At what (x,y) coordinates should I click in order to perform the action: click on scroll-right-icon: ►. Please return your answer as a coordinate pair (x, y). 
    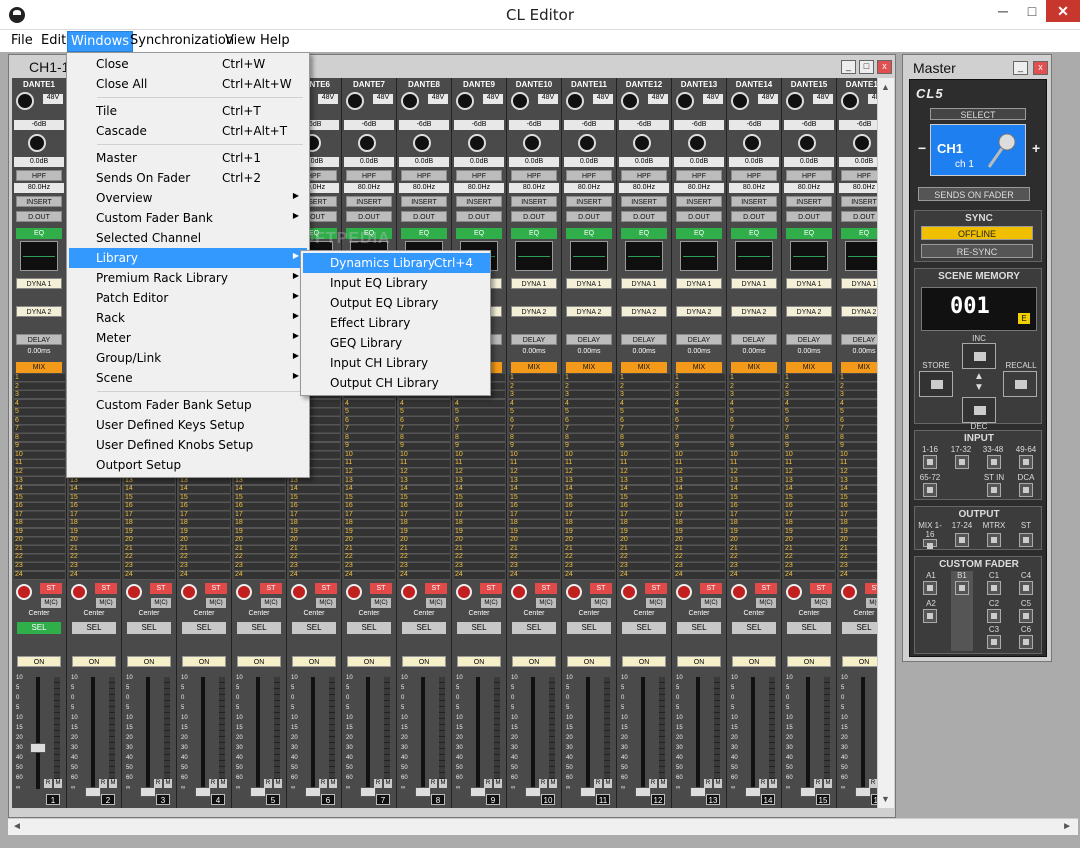
    Looking at the image, I should click on (1067, 826).